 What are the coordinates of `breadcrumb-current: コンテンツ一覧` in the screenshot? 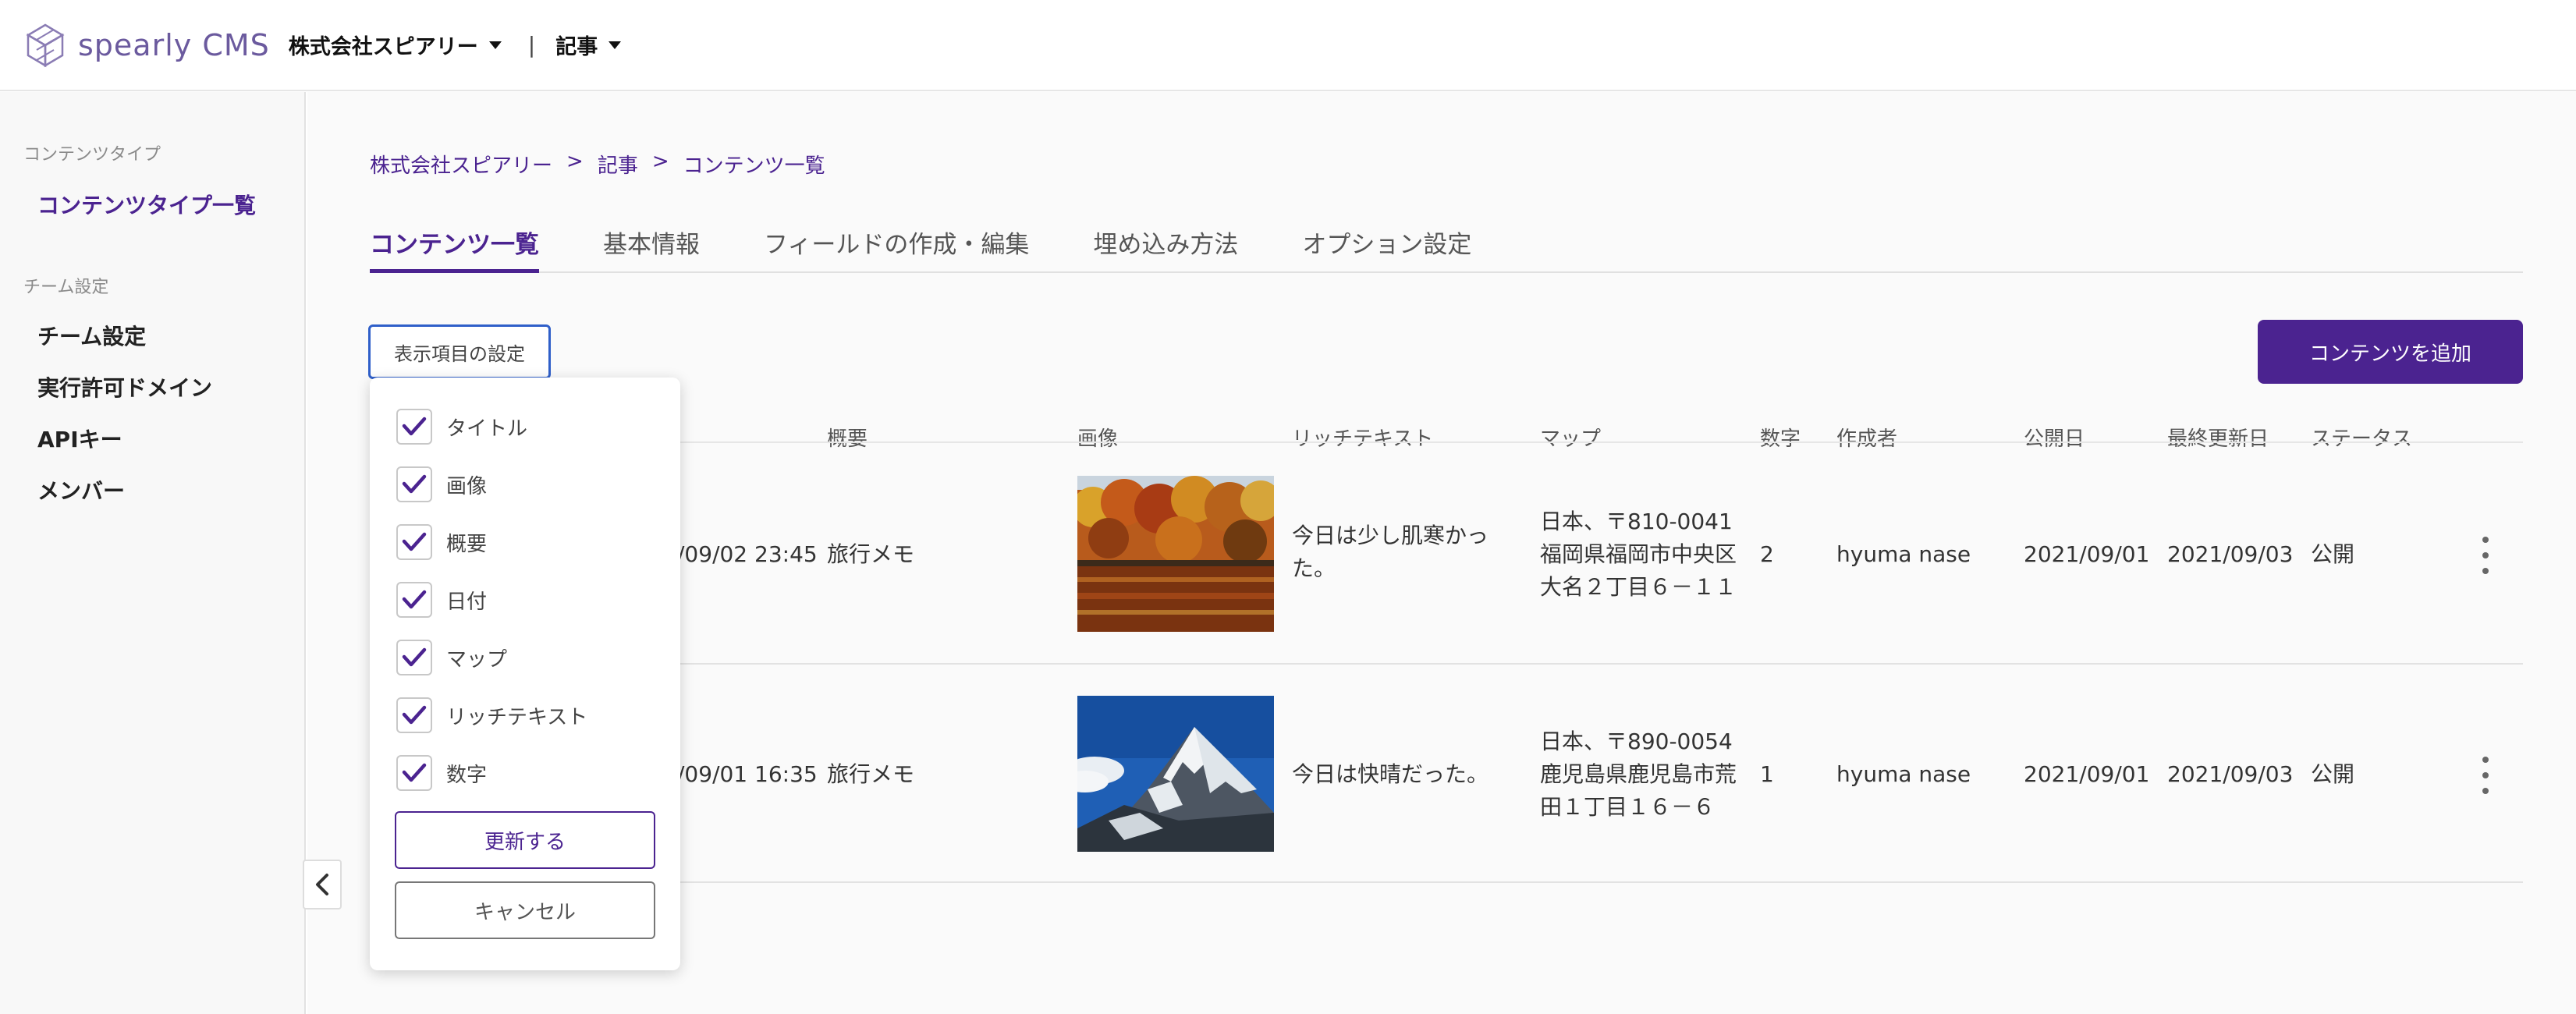 It's located at (754, 166).